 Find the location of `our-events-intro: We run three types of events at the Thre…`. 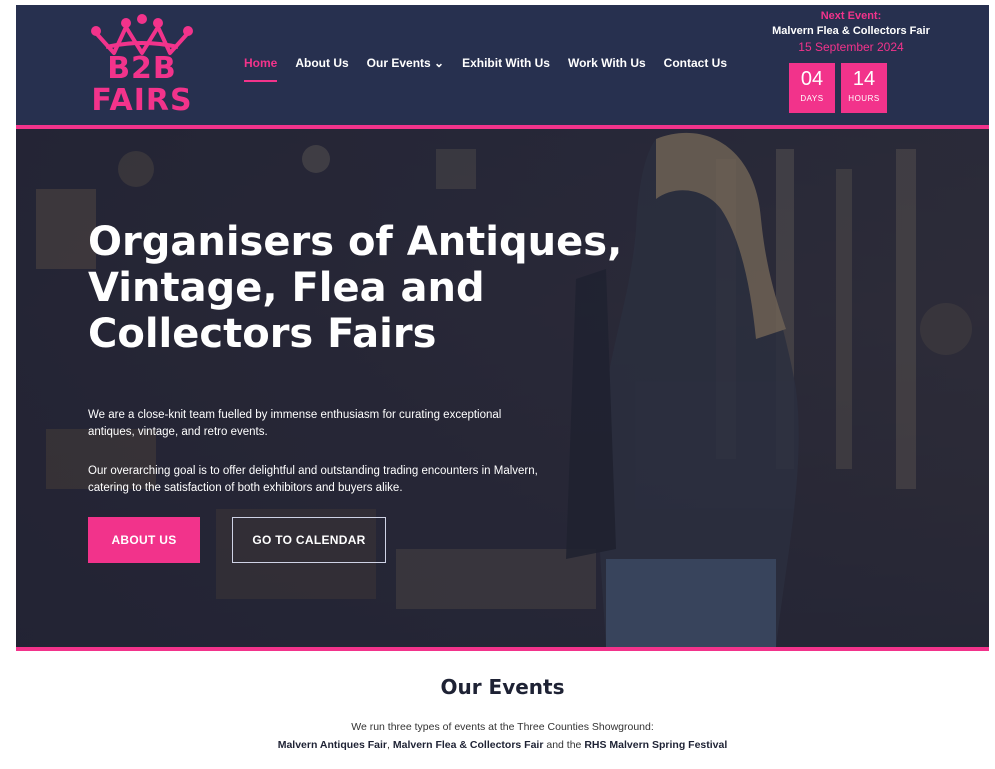

our-events-intro: We run three types of events at the Thre… is located at coordinates (502, 727).